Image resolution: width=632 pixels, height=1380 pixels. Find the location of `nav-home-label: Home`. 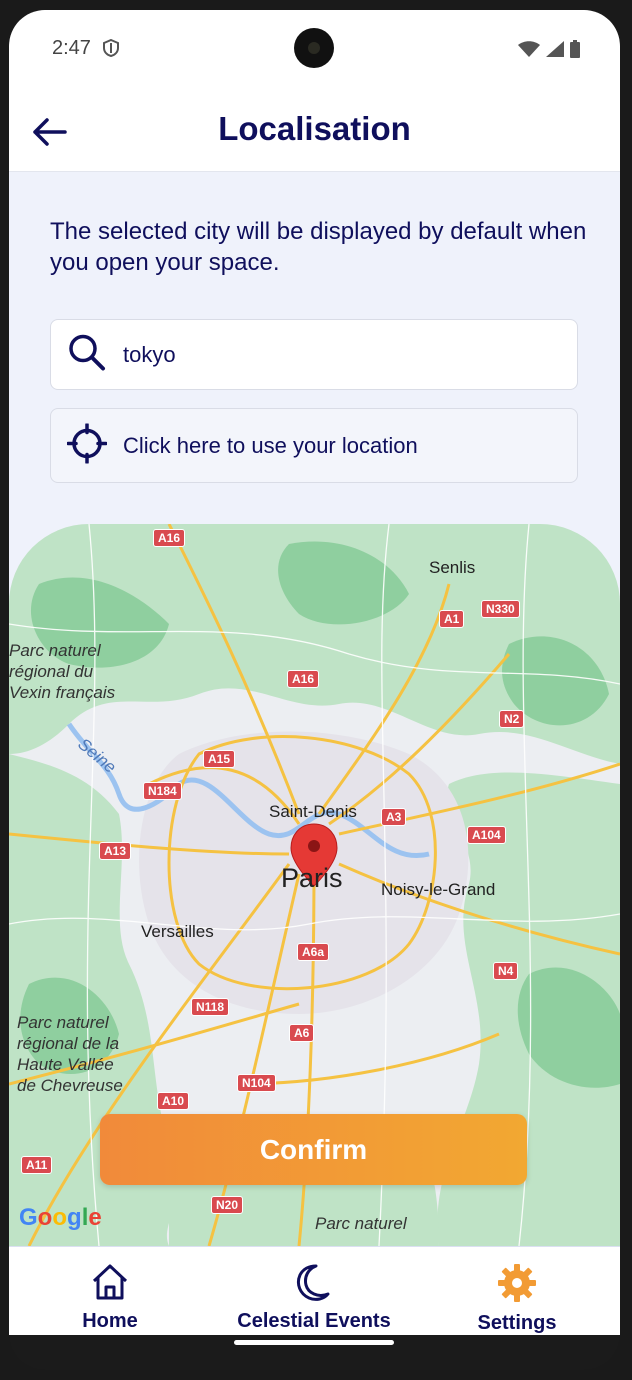

nav-home-label: Home is located at coordinates (110, 1321).